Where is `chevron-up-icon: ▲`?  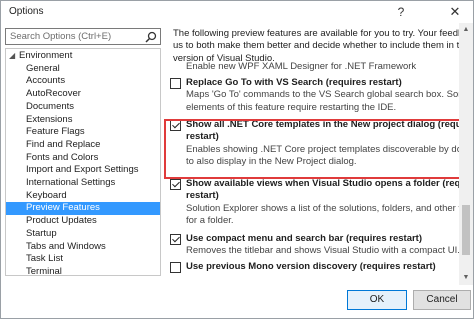
chevron-up-icon: ▲ is located at coordinates (466, 30).